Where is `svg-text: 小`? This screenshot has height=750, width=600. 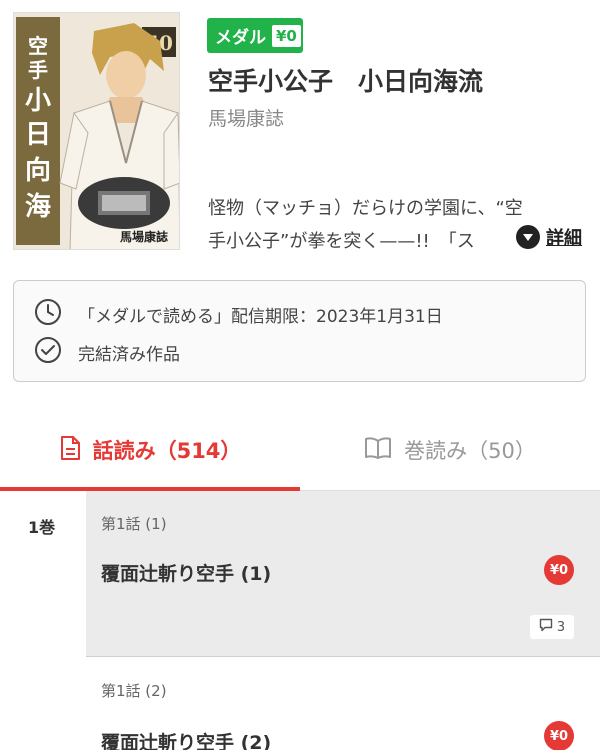 svg-text: 小 is located at coordinates (38, 101).